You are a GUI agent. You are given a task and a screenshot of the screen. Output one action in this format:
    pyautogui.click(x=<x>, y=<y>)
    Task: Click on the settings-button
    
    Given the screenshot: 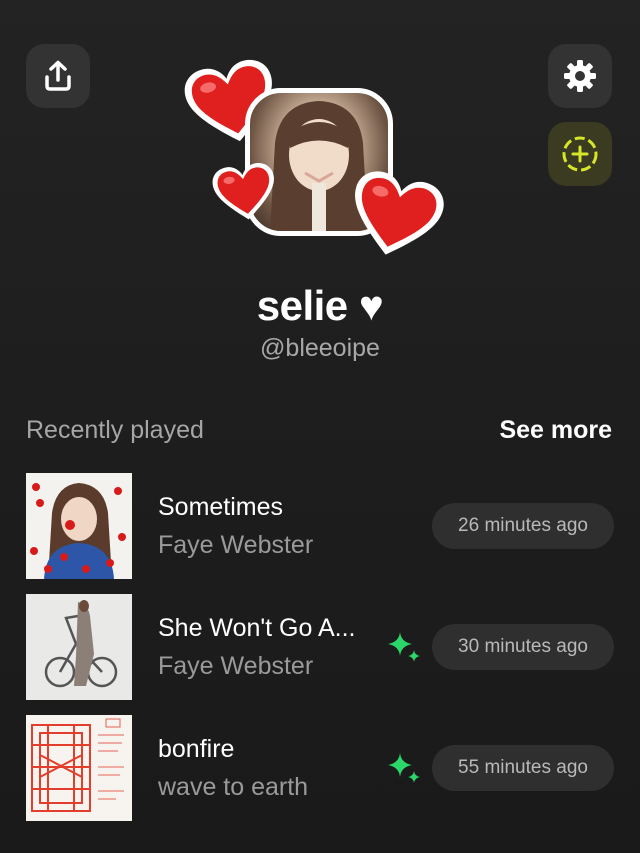 What is the action you would take?
    pyautogui.click(x=580, y=76)
    